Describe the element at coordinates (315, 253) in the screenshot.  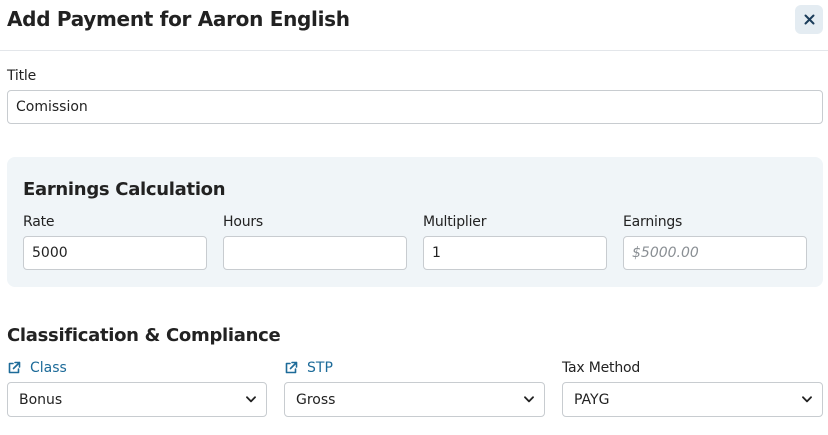
I see `hours-input` at that location.